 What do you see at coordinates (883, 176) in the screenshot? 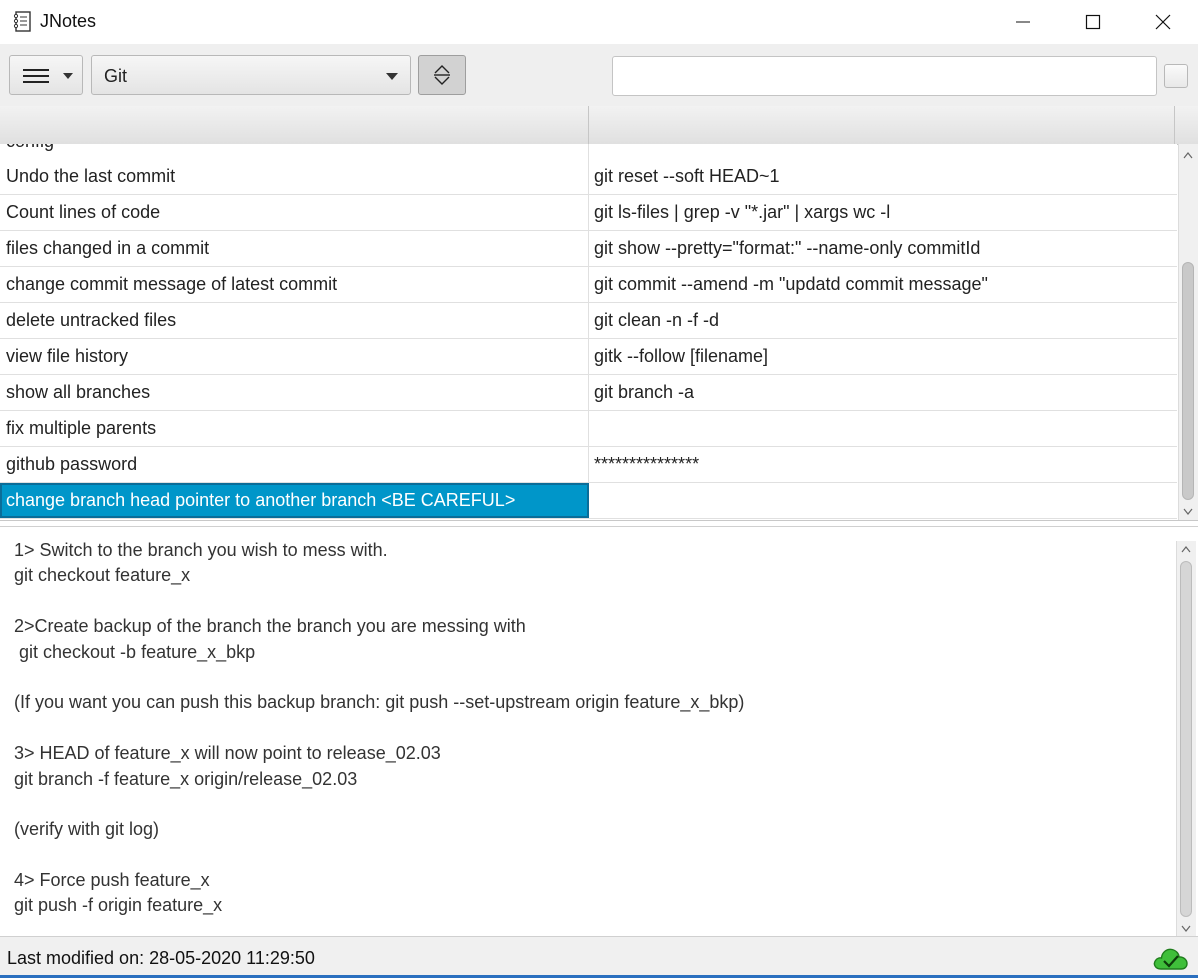
I see `row-value-cell: git reset --soft HEAD~1` at bounding box center [883, 176].